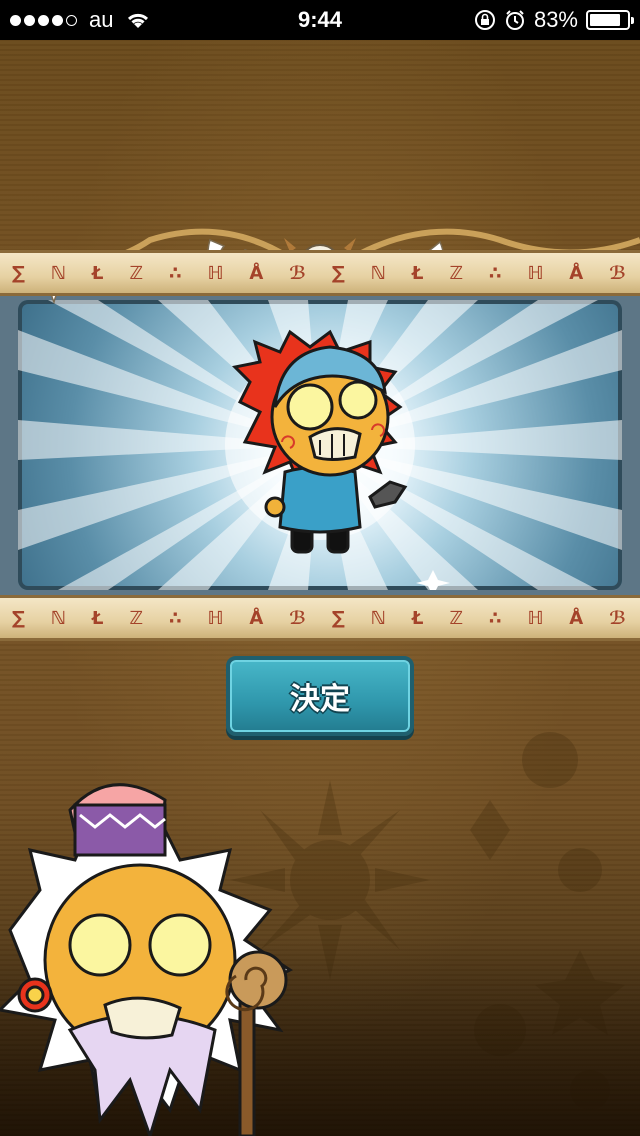 The height and width of the screenshot is (1136, 640). What do you see at coordinates (320, 20) in the screenshot?
I see `status-bar: au 9:44 83%` at bounding box center [320, 20].